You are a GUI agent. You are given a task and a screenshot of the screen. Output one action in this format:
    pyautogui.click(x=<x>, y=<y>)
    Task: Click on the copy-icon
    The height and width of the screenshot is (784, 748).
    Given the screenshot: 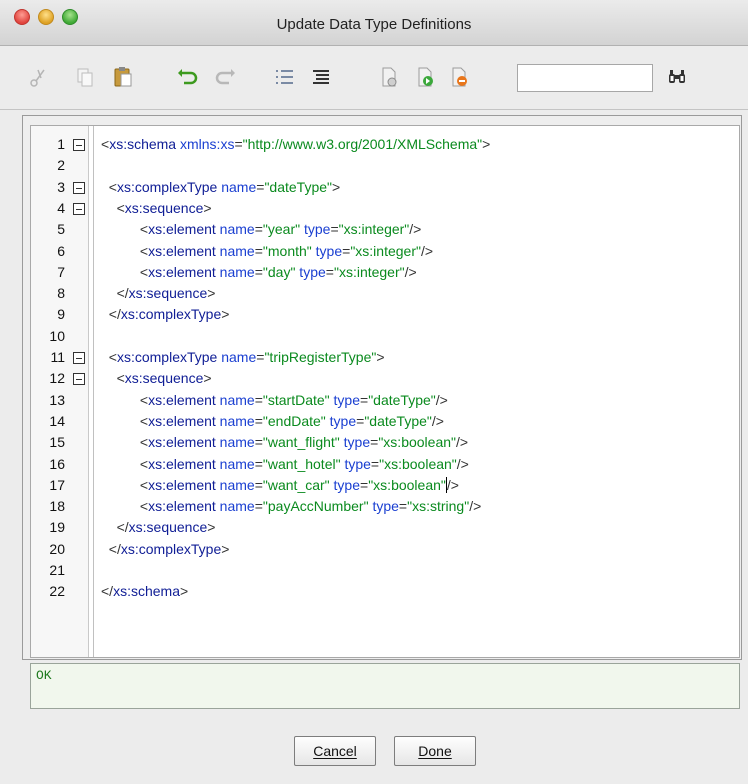 What is the action you would take?
    pyautogui.click(x=85, y=77)
    